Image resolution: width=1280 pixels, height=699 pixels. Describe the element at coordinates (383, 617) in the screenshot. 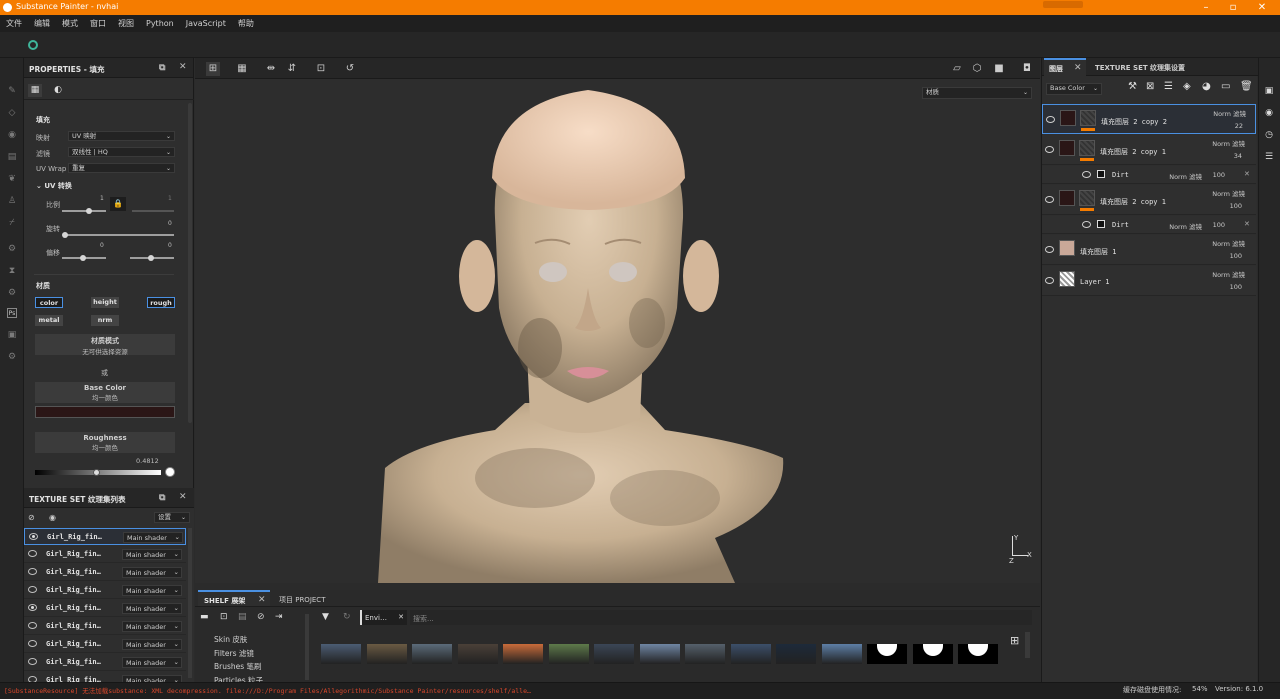

I see `environment-filter-tag: Envi… ✕` at that location.